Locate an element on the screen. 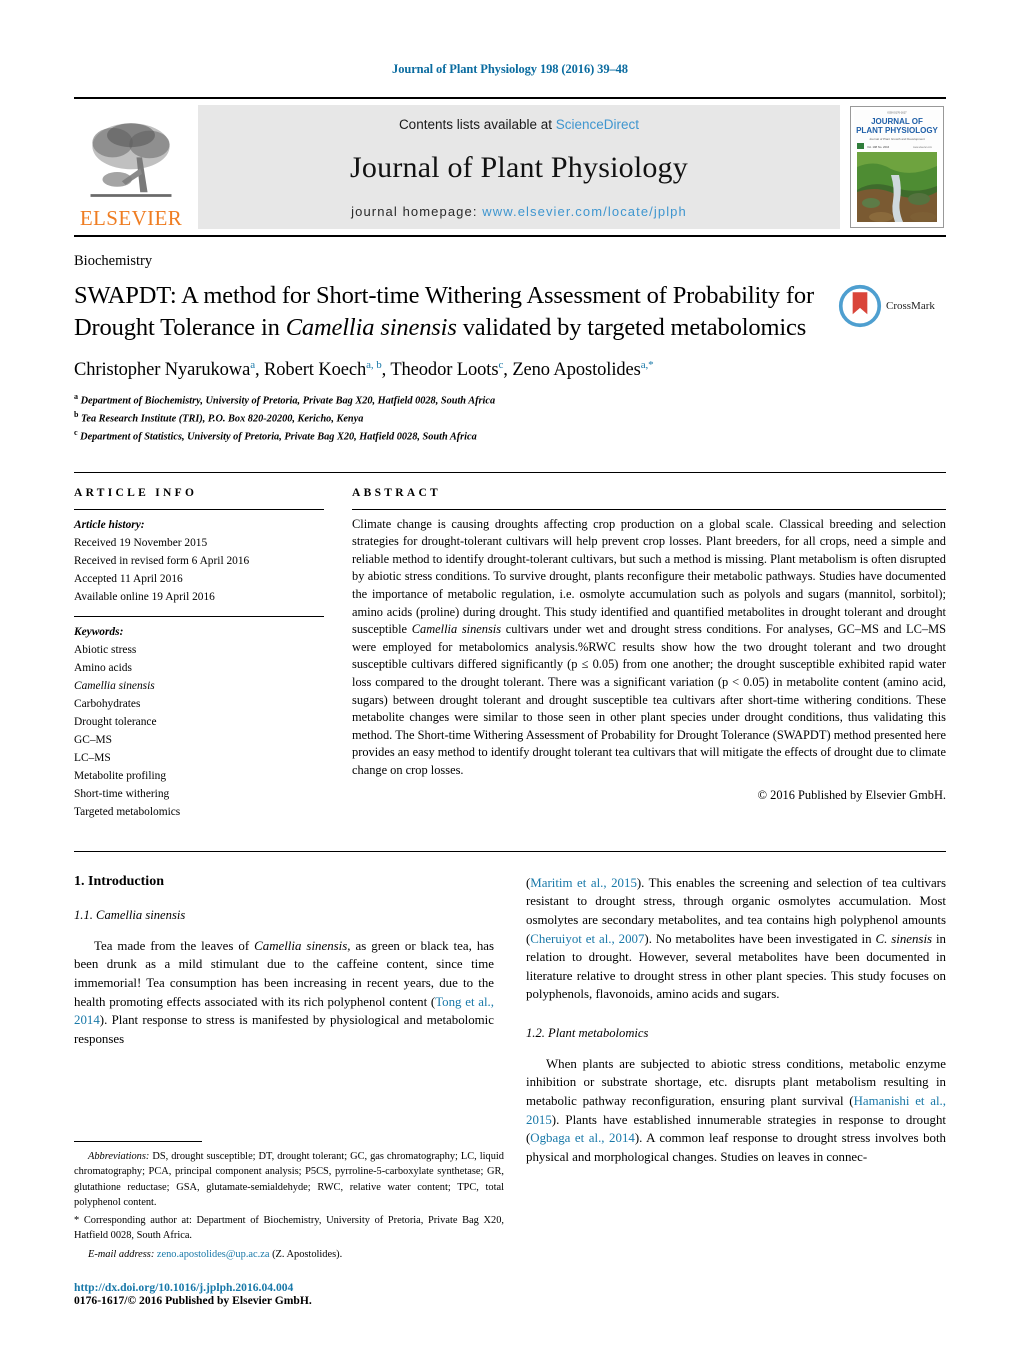 Image resolution: width=1020 pixels, height=1351 pixels. crossmark-label: CrossMark is located at coordinates (910, 306).